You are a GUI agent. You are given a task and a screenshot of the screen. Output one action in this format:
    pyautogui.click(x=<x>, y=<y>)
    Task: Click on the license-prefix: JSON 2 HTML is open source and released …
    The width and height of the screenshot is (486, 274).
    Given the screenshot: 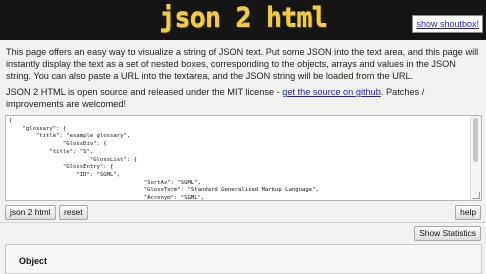 What is the action you would take?
    pyautogui.click(x=144, y=92)
    